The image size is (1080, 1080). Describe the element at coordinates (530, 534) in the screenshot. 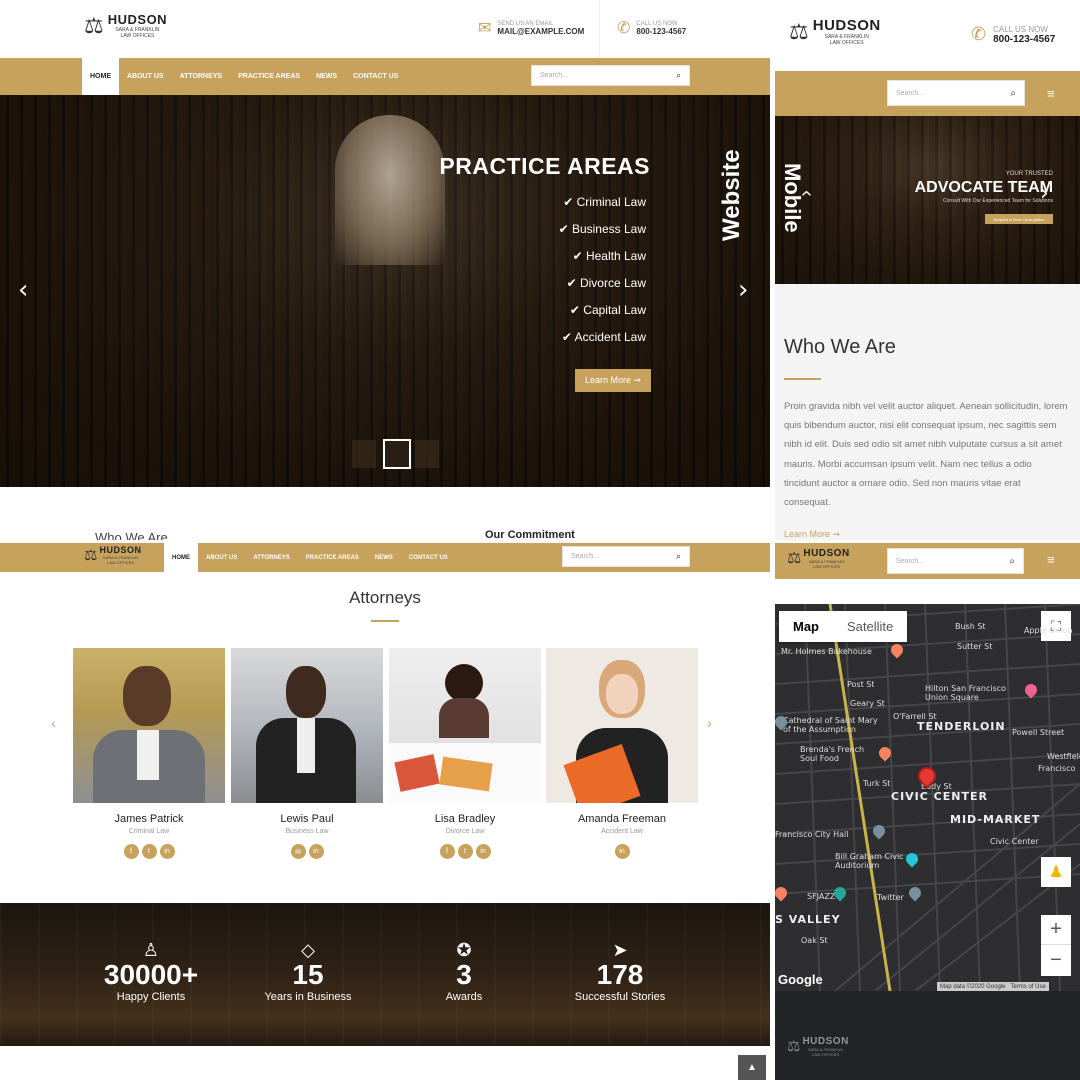

I see `our-commitment-peek: Our Commitment` at that location.